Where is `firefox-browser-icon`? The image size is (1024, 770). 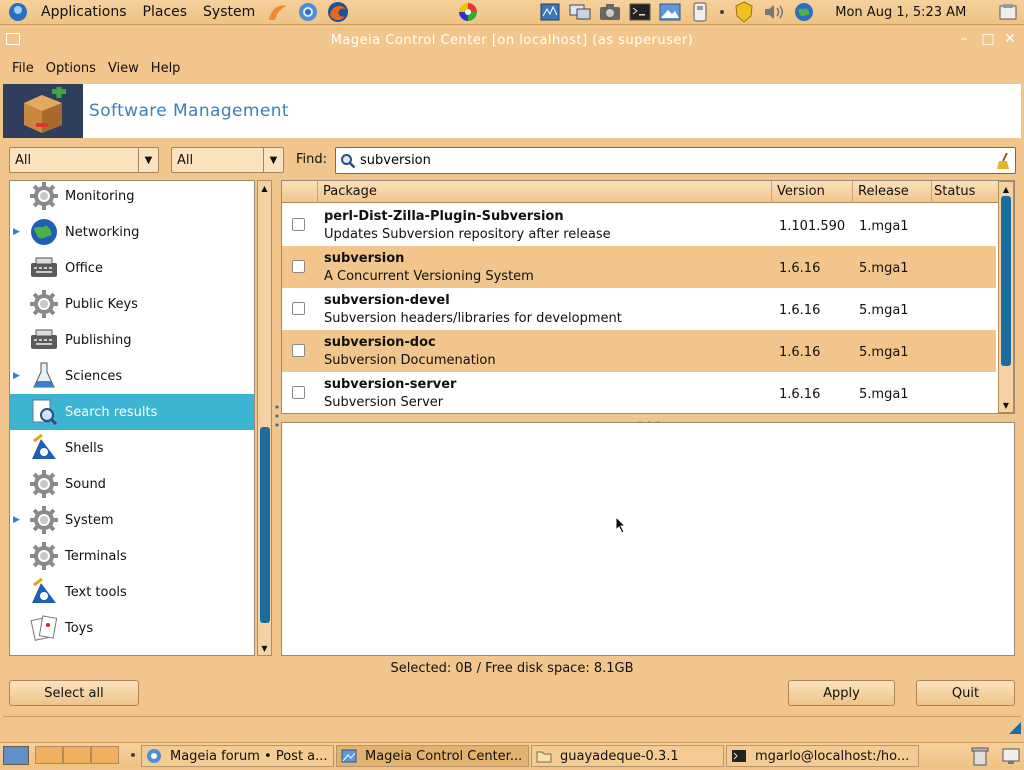 firefox-browser-icon is located at coordinates (338, 12).